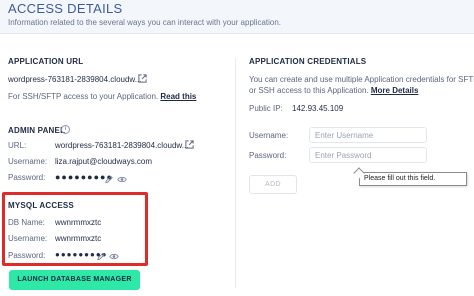 The width and height of the screenshot is (474, 296). Describe the element at coordinates (37, 130) in the screenshot. I see `admin-panel-title: ADMIN PANEL` at that location.